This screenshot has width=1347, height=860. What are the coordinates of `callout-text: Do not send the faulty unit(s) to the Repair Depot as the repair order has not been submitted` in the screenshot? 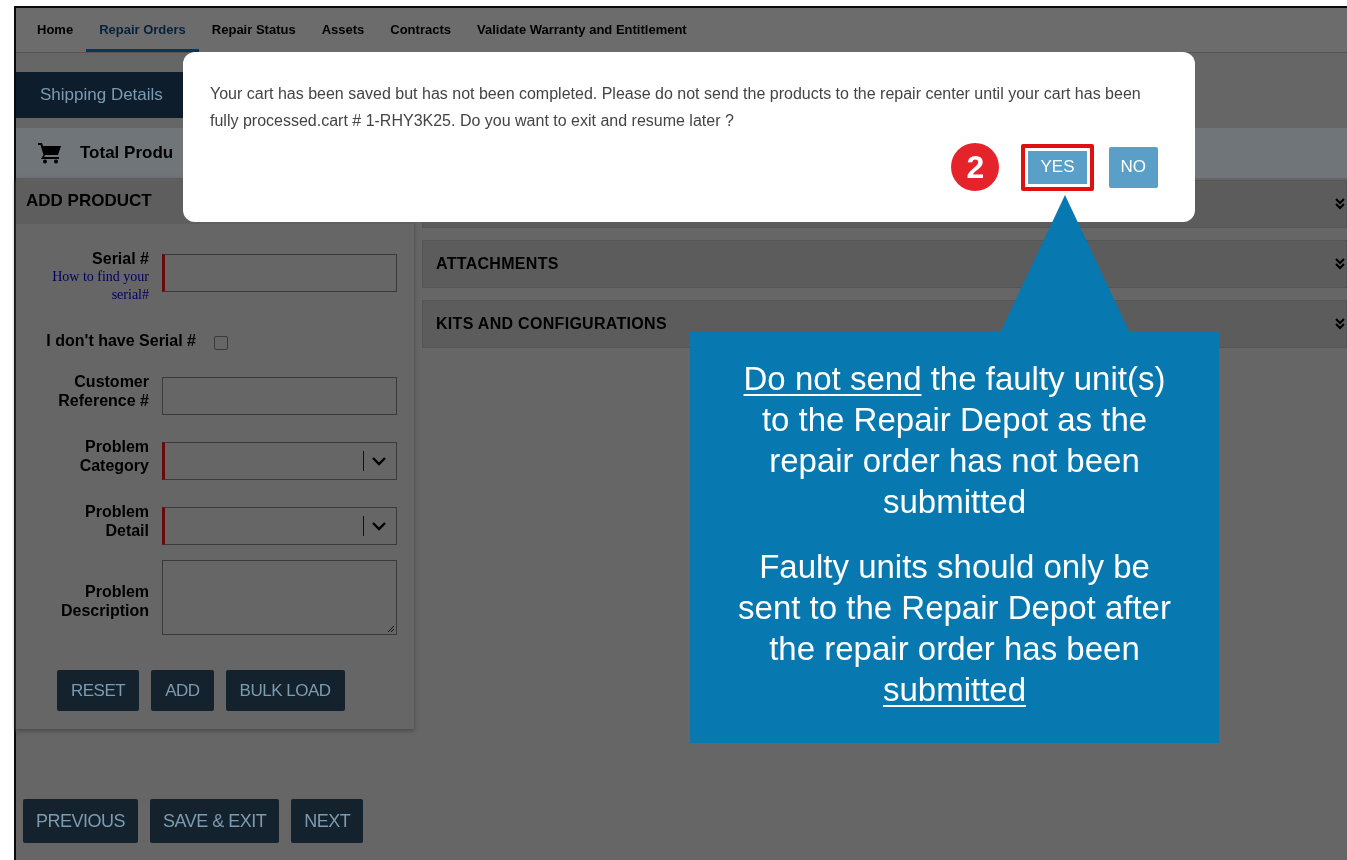 It's located at (954, 440).